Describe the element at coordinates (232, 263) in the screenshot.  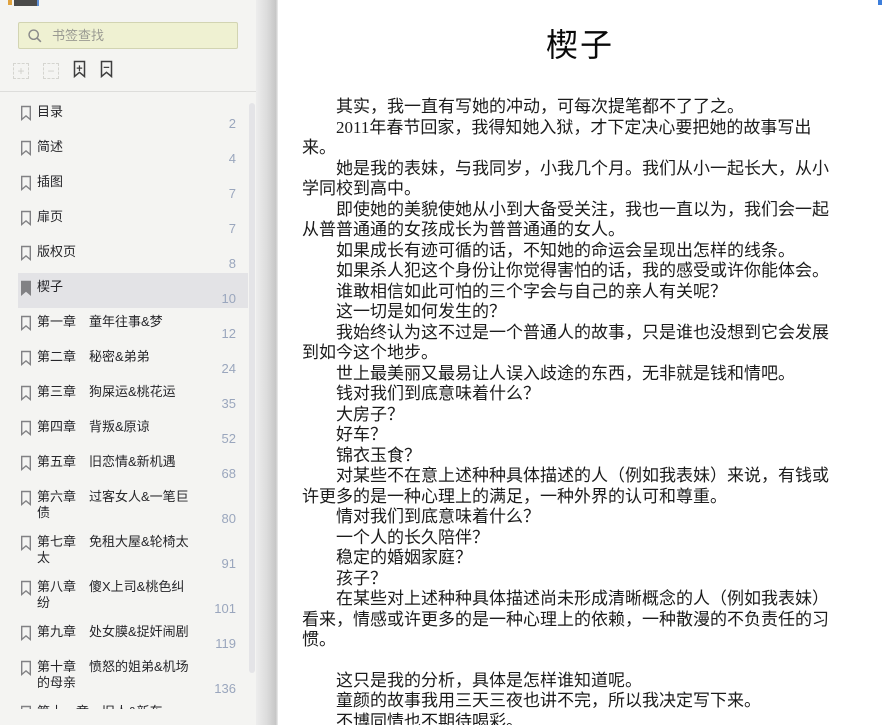
I see `bookmark-page: 8` at that location.